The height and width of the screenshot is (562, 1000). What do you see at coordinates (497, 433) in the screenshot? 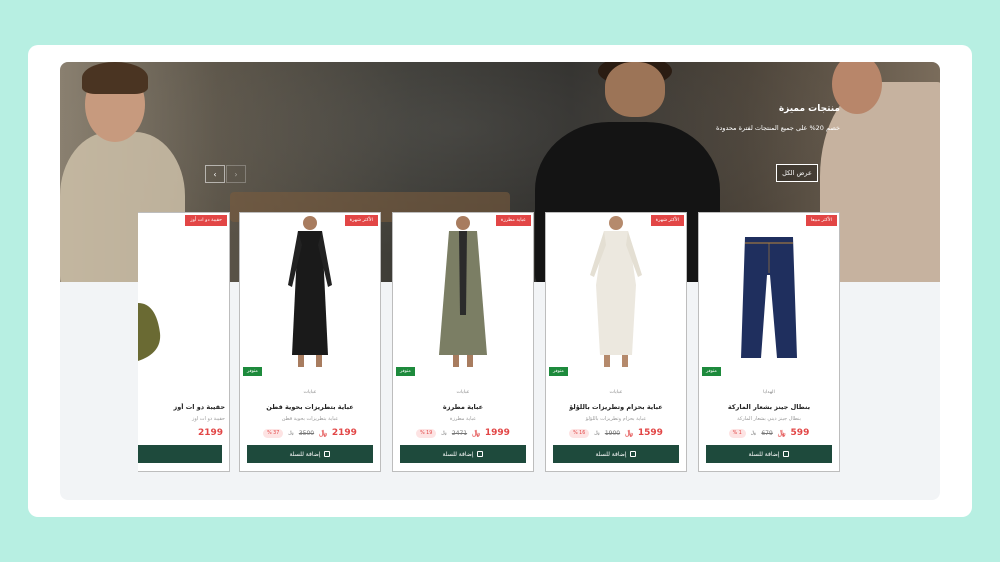
I see `current-price: 1999` at bounding box center [497, 433].